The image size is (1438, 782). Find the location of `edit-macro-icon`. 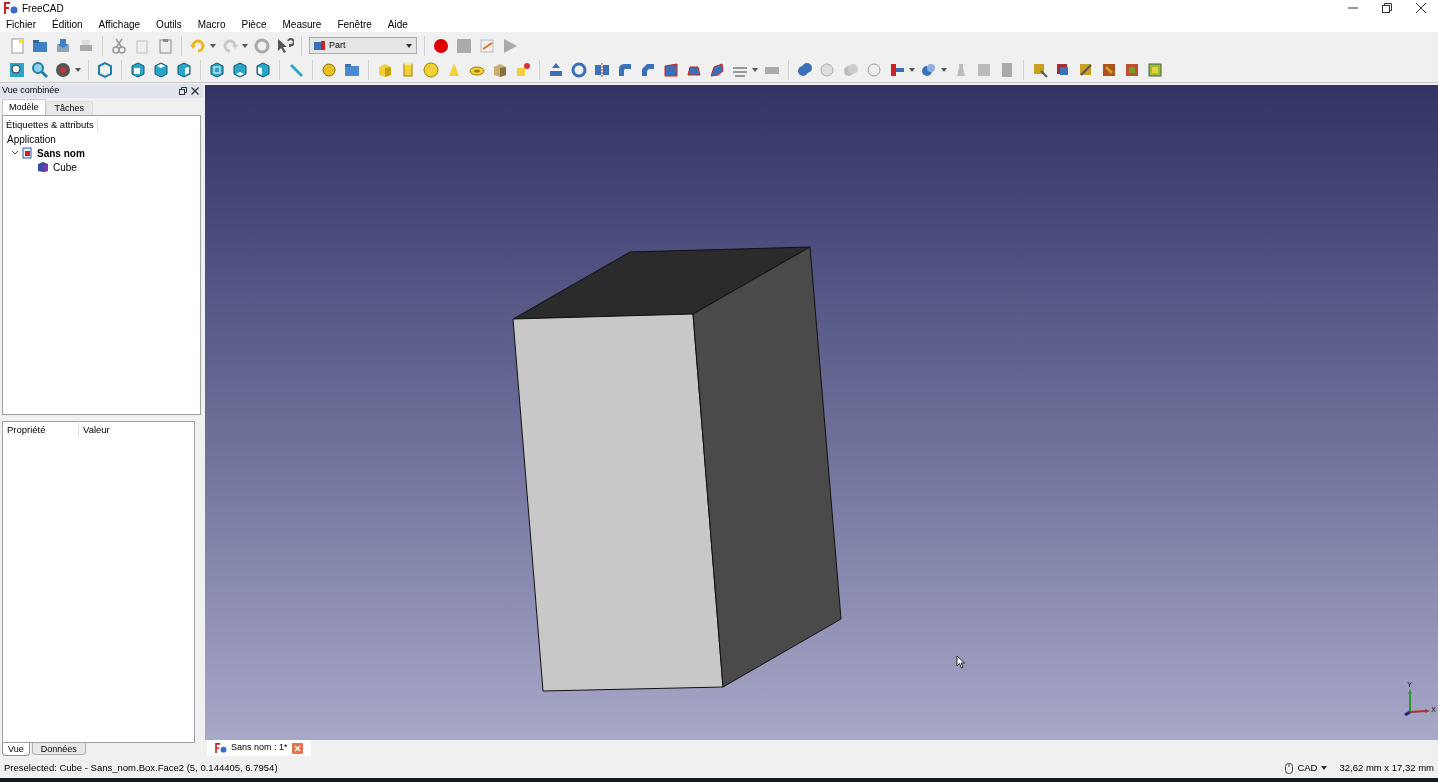

edit-macro-icon is located at coordinates (487, 45).